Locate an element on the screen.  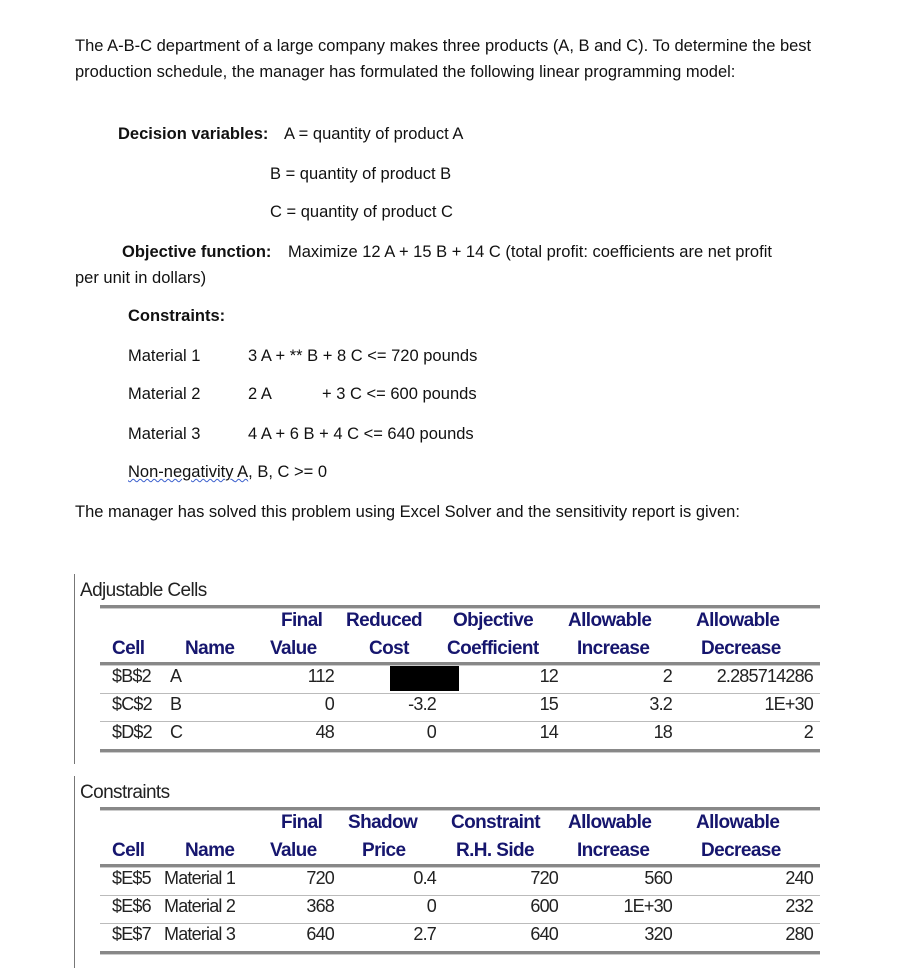
cell-objective-coefficient: 15 is located at coordinates (549, 704).